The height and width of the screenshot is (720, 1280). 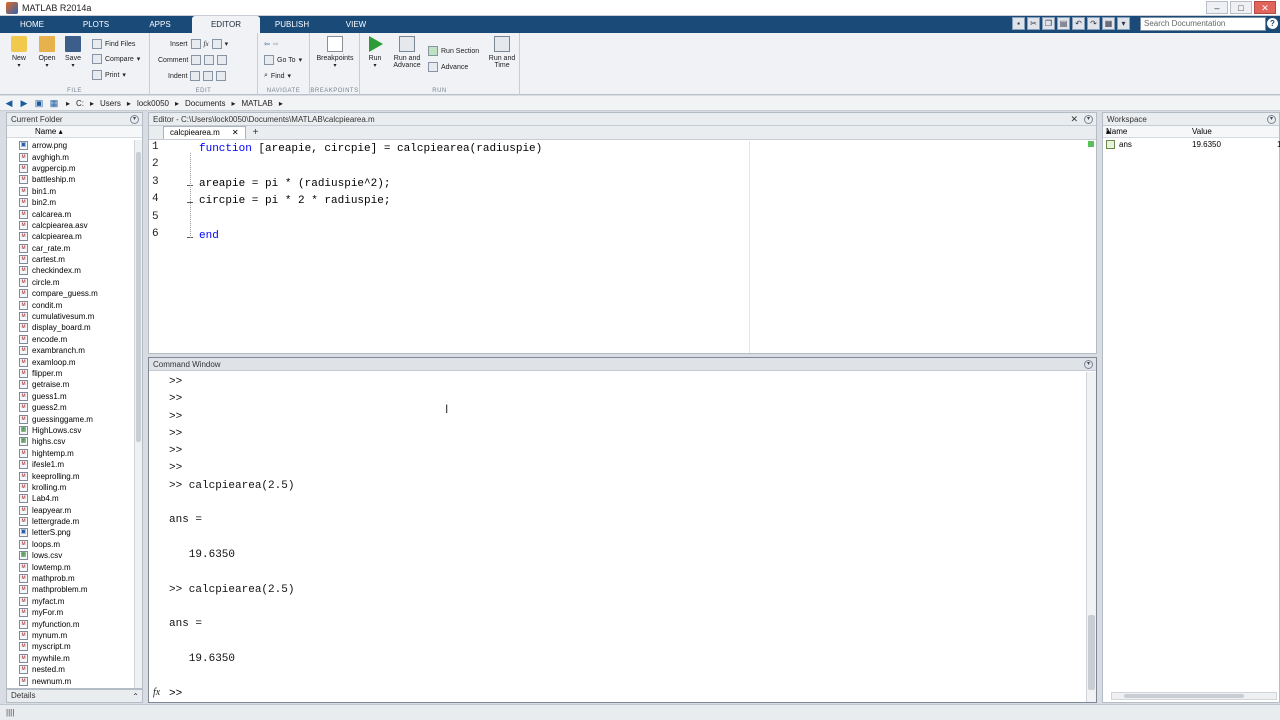 I want to click on breadcrumb-documents: Documents, so click(x=205, y=103).